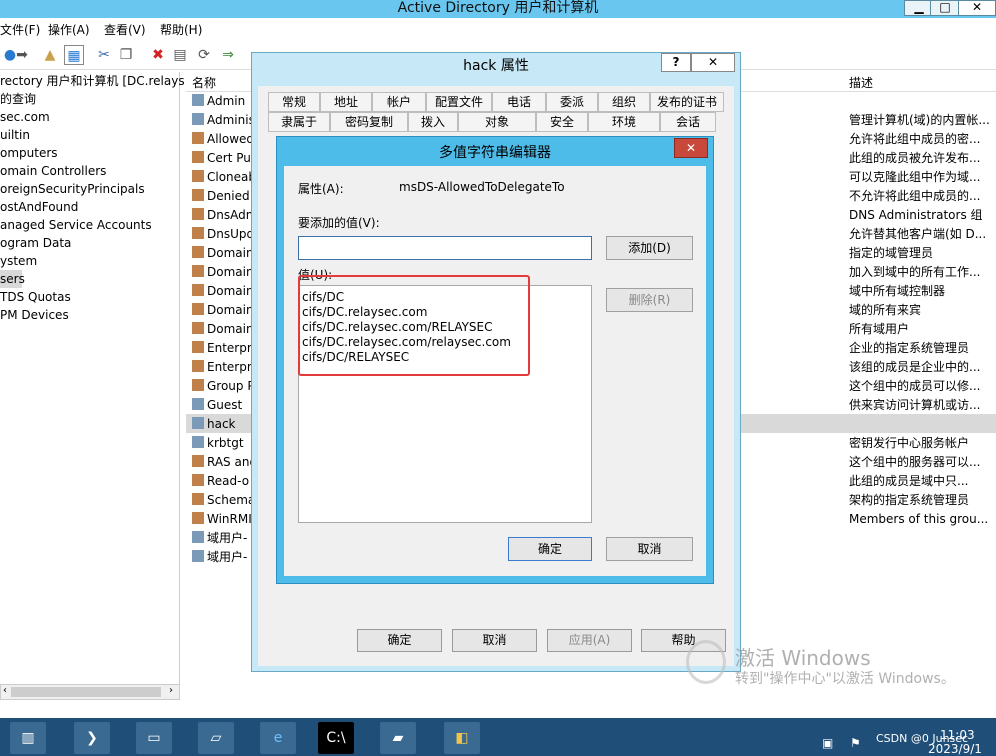  What do you see at coordinates (25, 117) in the screenshot?
I see `tree-item-domain: sec.com` at bounding box center [25, 117].